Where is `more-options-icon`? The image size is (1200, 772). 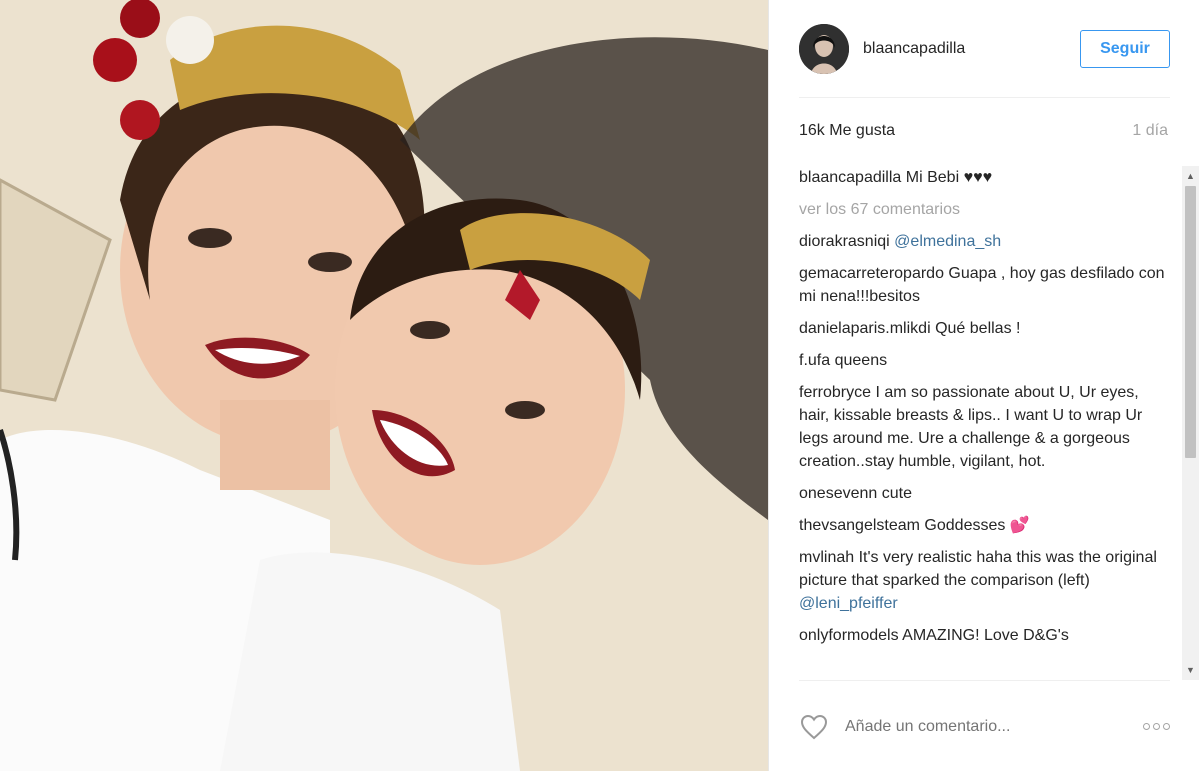
more-options-icon is located at coordinates (1156, 726).